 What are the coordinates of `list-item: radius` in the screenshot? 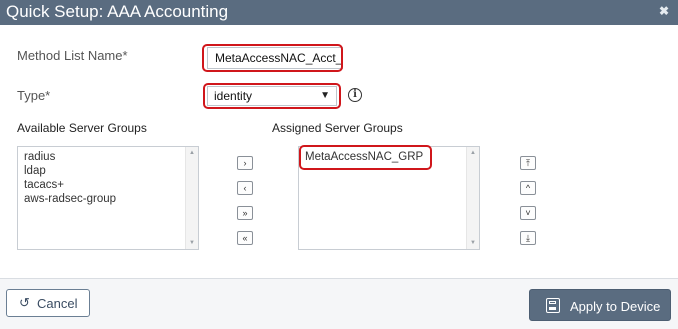 It's located at (70, 157).